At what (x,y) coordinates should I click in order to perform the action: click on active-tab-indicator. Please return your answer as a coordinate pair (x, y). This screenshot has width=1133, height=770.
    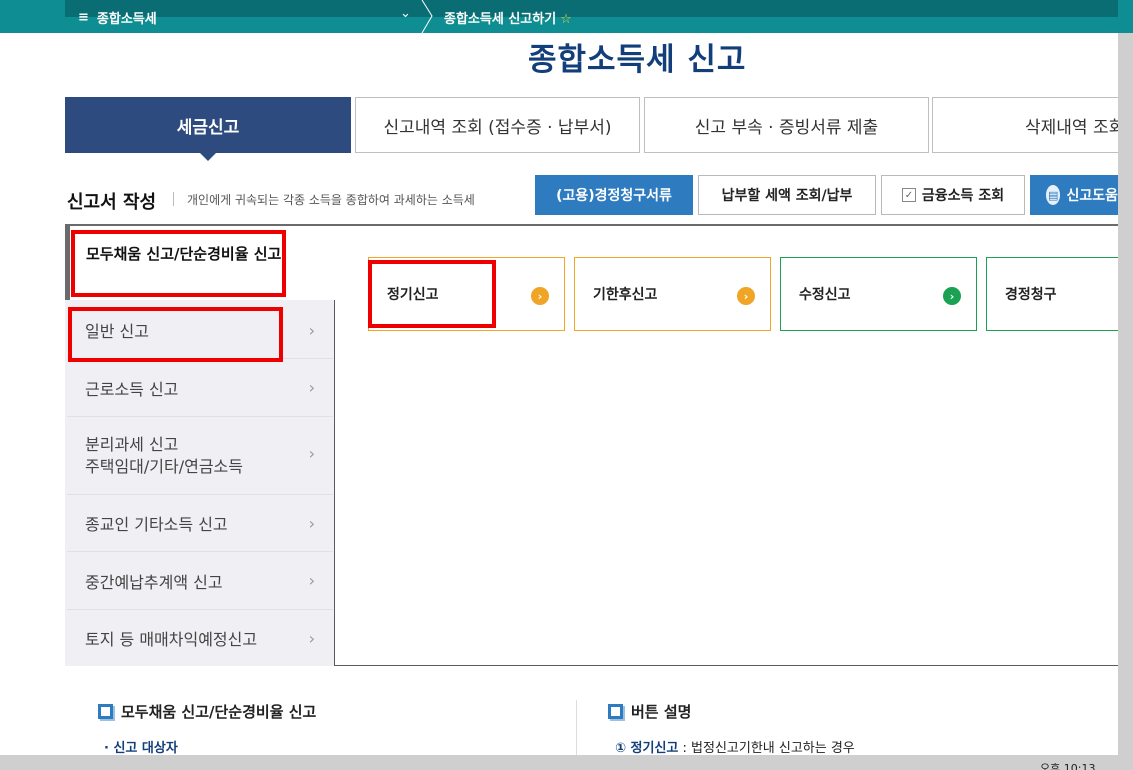
    Looking at the image, I should click on (208, 156).